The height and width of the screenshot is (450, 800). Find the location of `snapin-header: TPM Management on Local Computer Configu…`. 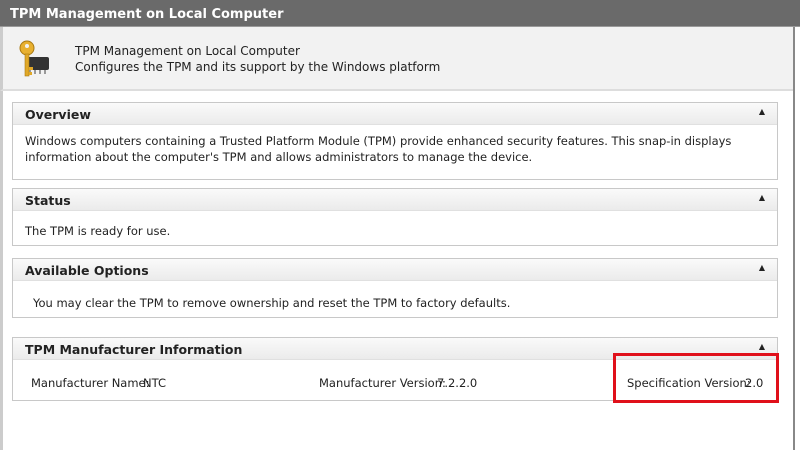

snapin-header: TPM Management on Local Computer Configu… is located at coordinates (397, 59).